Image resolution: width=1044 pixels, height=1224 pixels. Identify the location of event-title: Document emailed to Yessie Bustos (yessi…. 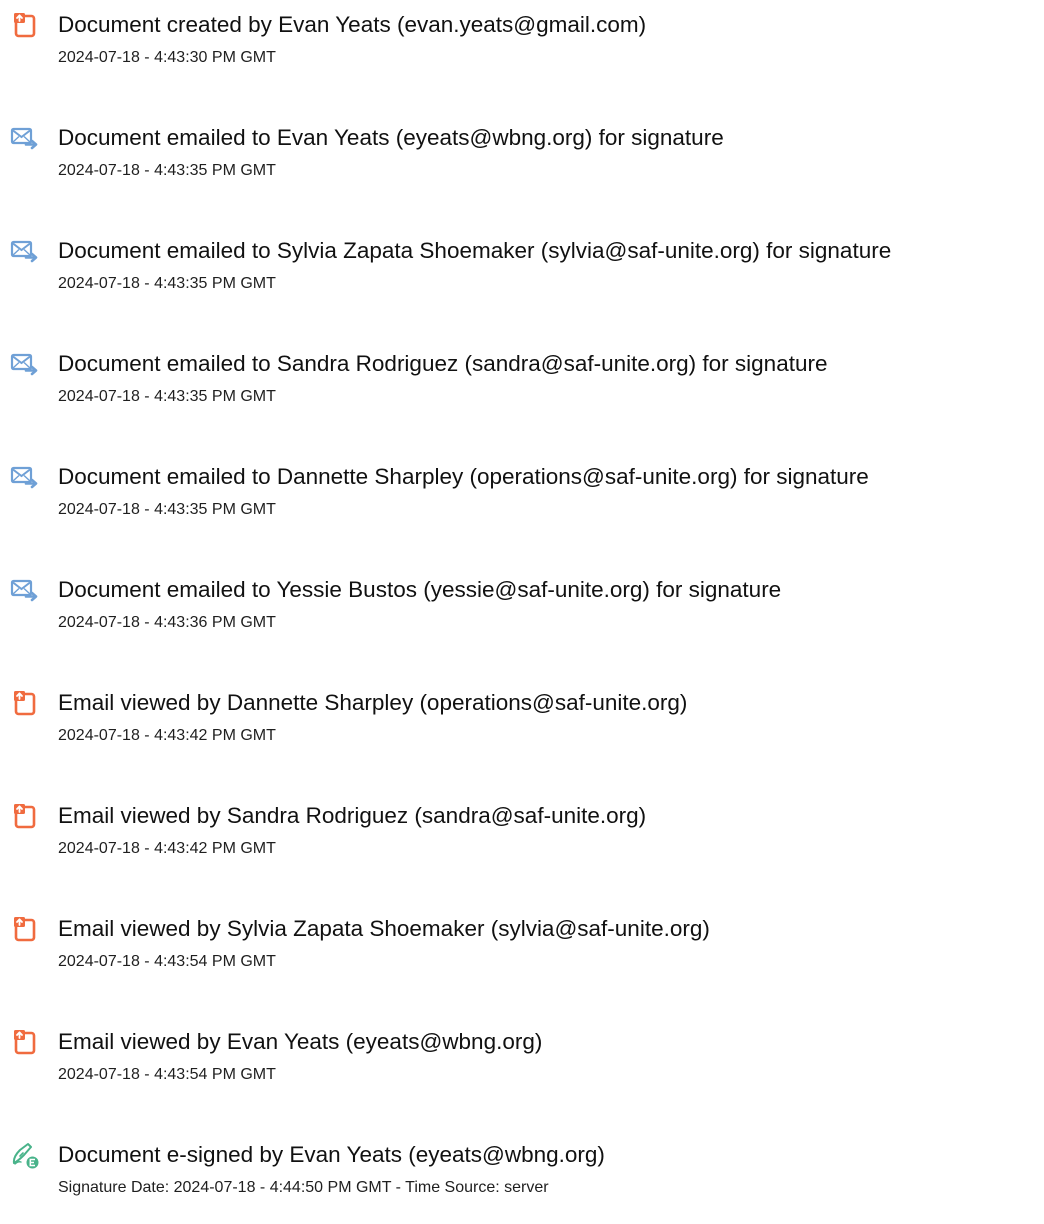
(420, 589).